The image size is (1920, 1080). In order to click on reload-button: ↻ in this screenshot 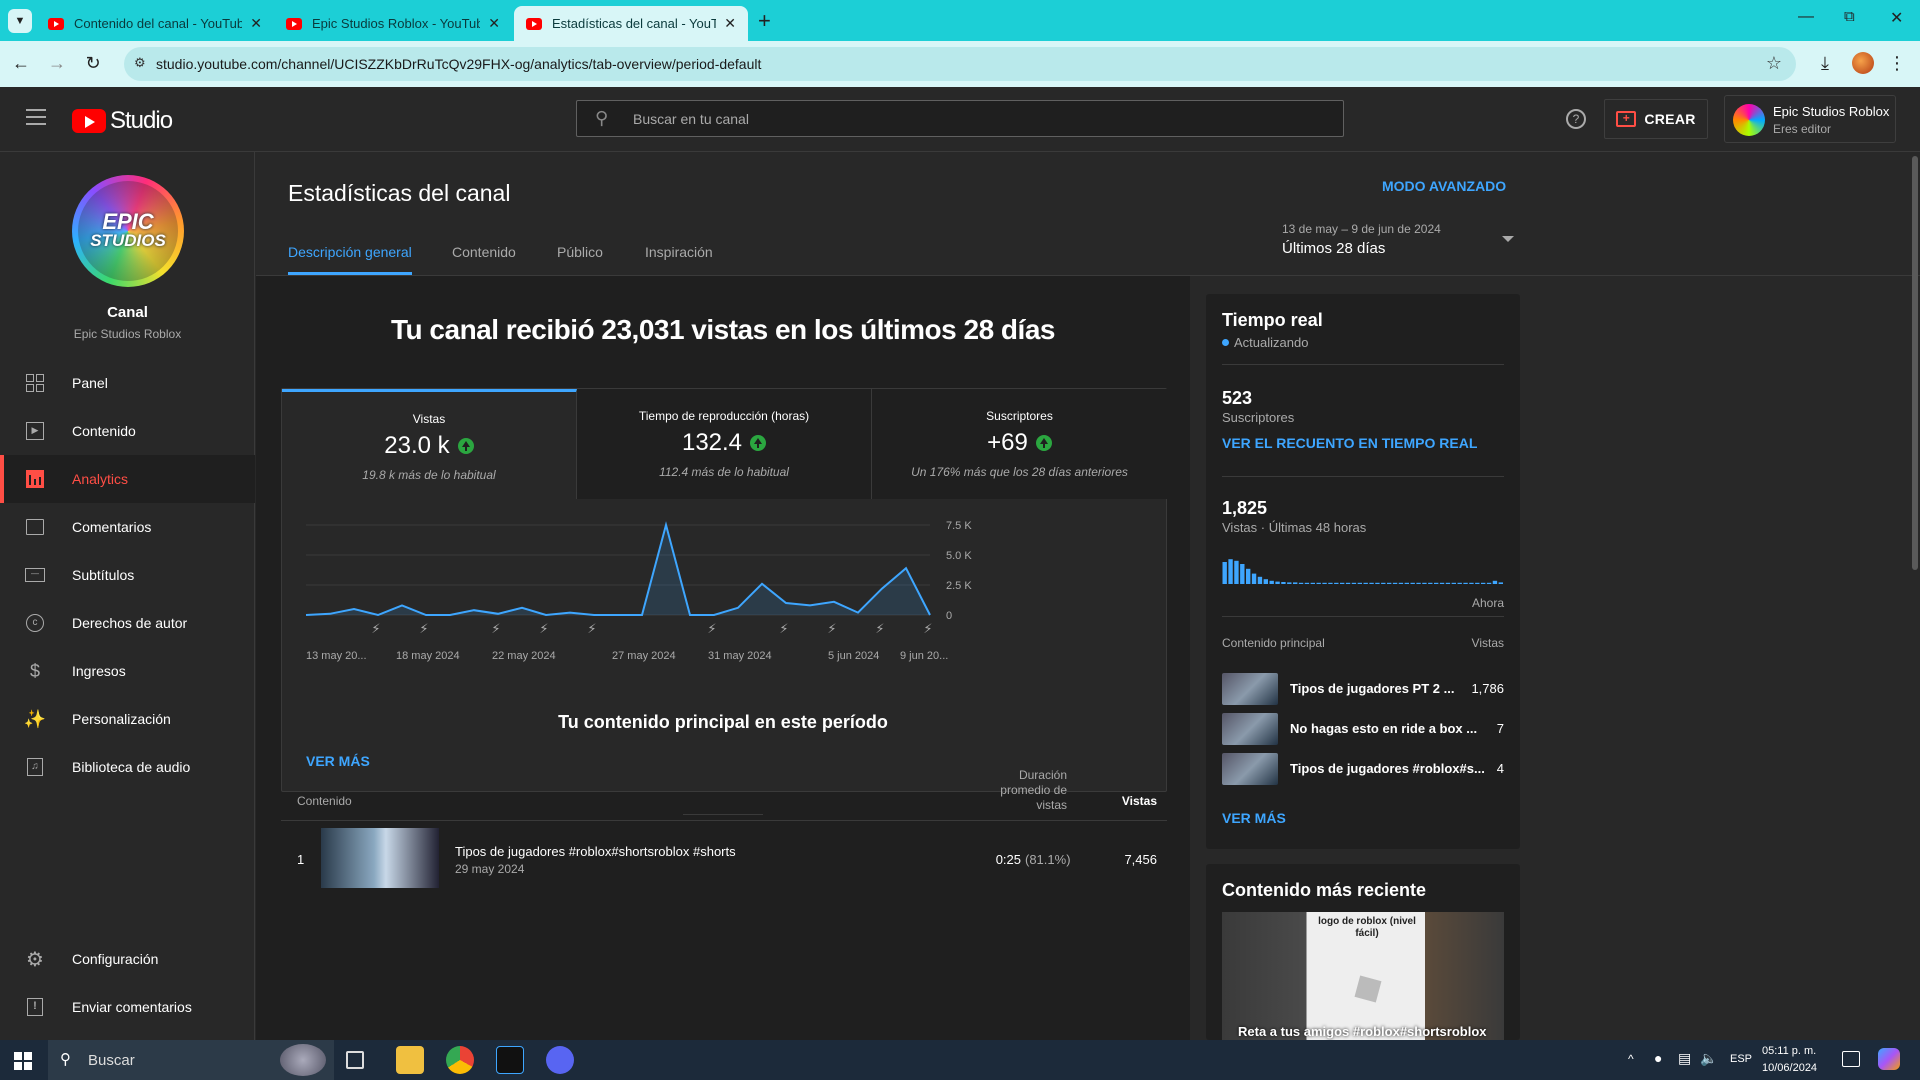, I will do `click(93, 63)`.